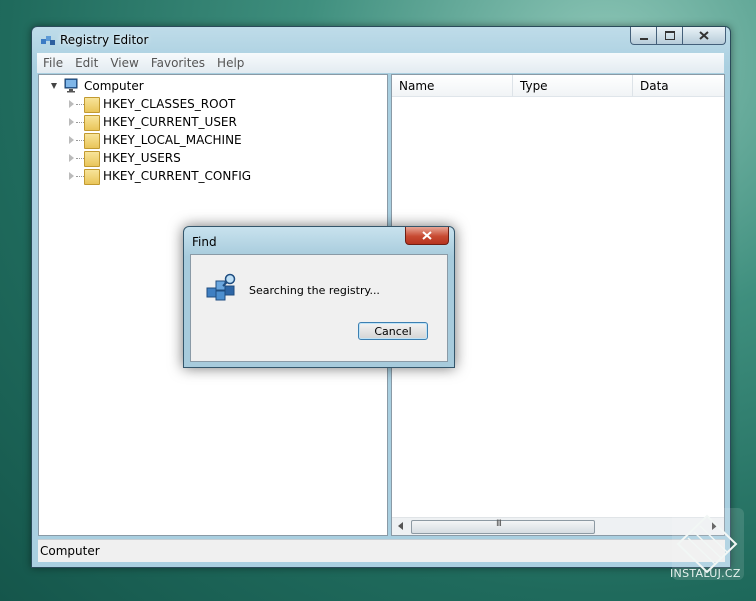 This screenshot has height=601, width=756. I want to click on scroll-left-icon, so click(400, 526).